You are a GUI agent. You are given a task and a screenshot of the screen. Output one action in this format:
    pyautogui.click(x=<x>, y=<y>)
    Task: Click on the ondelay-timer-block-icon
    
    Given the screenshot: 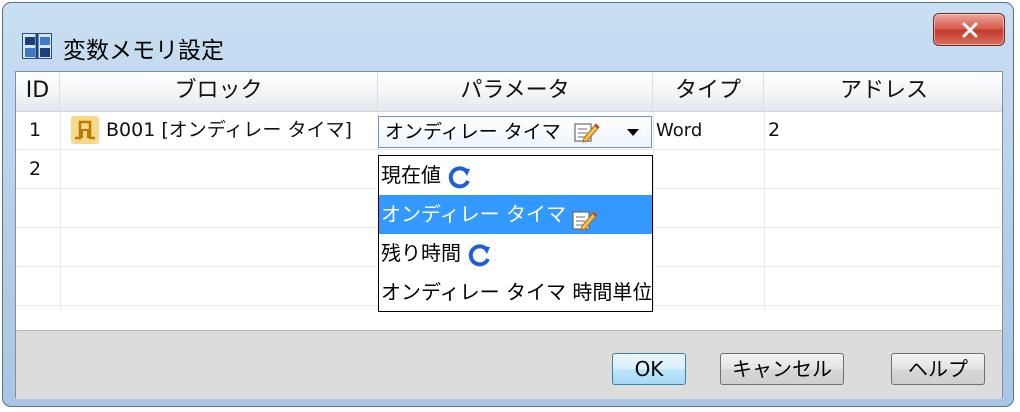 What is the action you would take?
    pyautogui.click(x=85, y=130)
    